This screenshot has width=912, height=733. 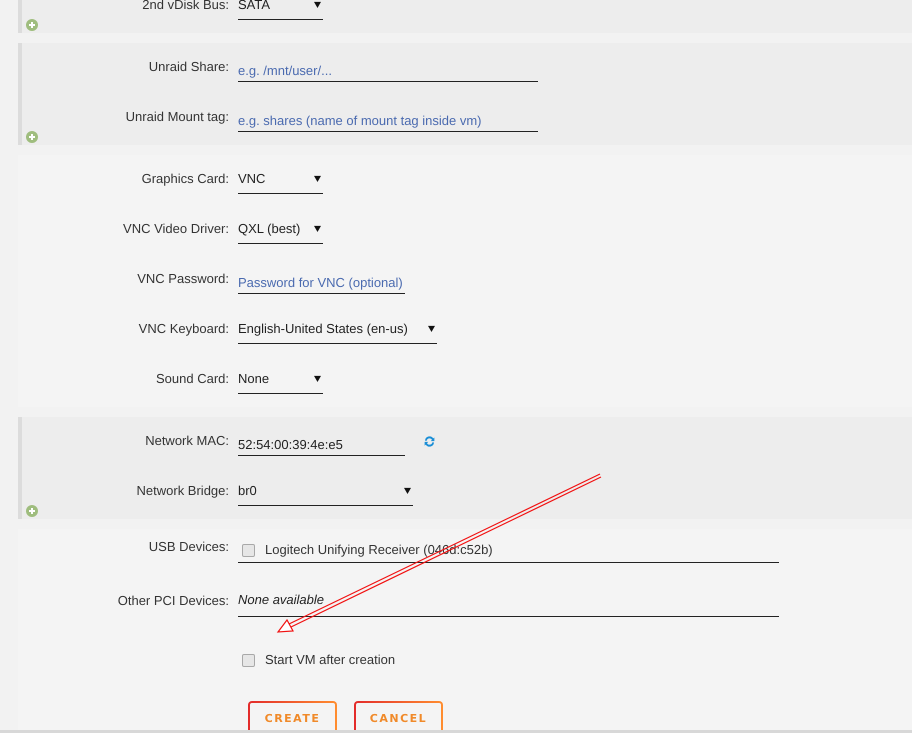 What do you see at coordinates (189, 66) in the screenshot?
I see `field-label: Unraid Share:` at bounding box center [189, 66].